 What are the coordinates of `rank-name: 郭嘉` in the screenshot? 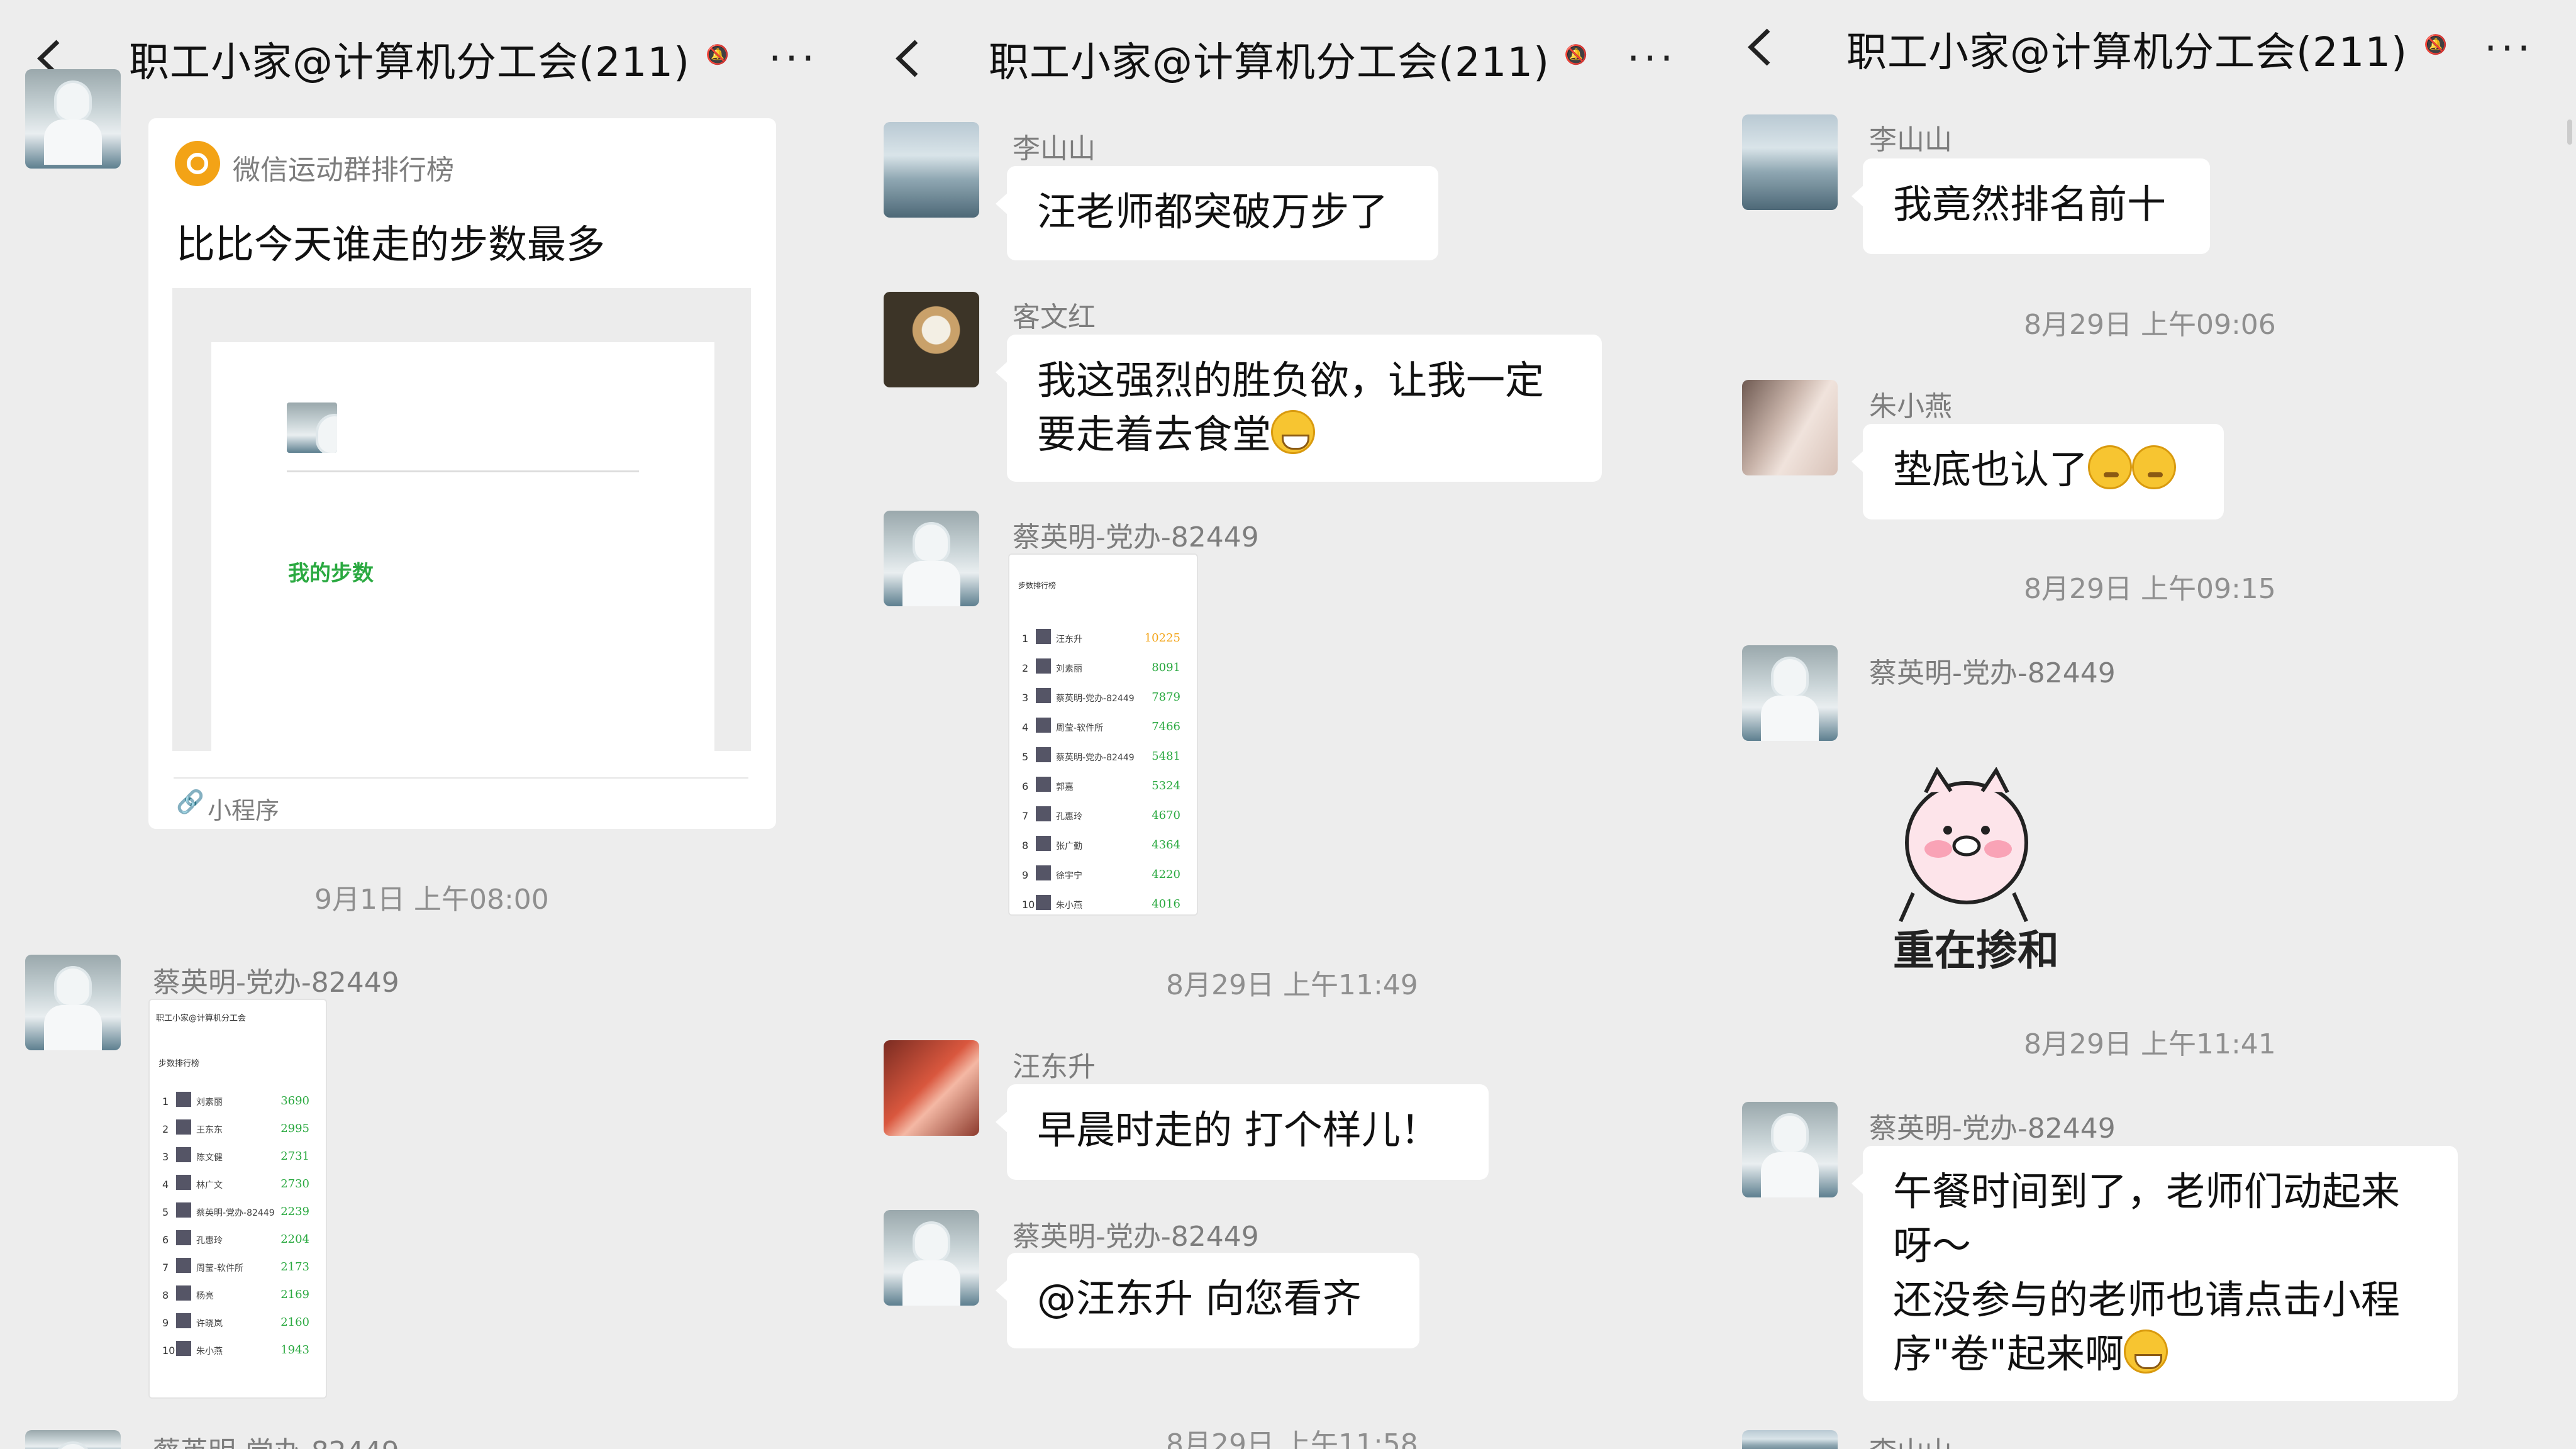 It's located at (1065, 787).